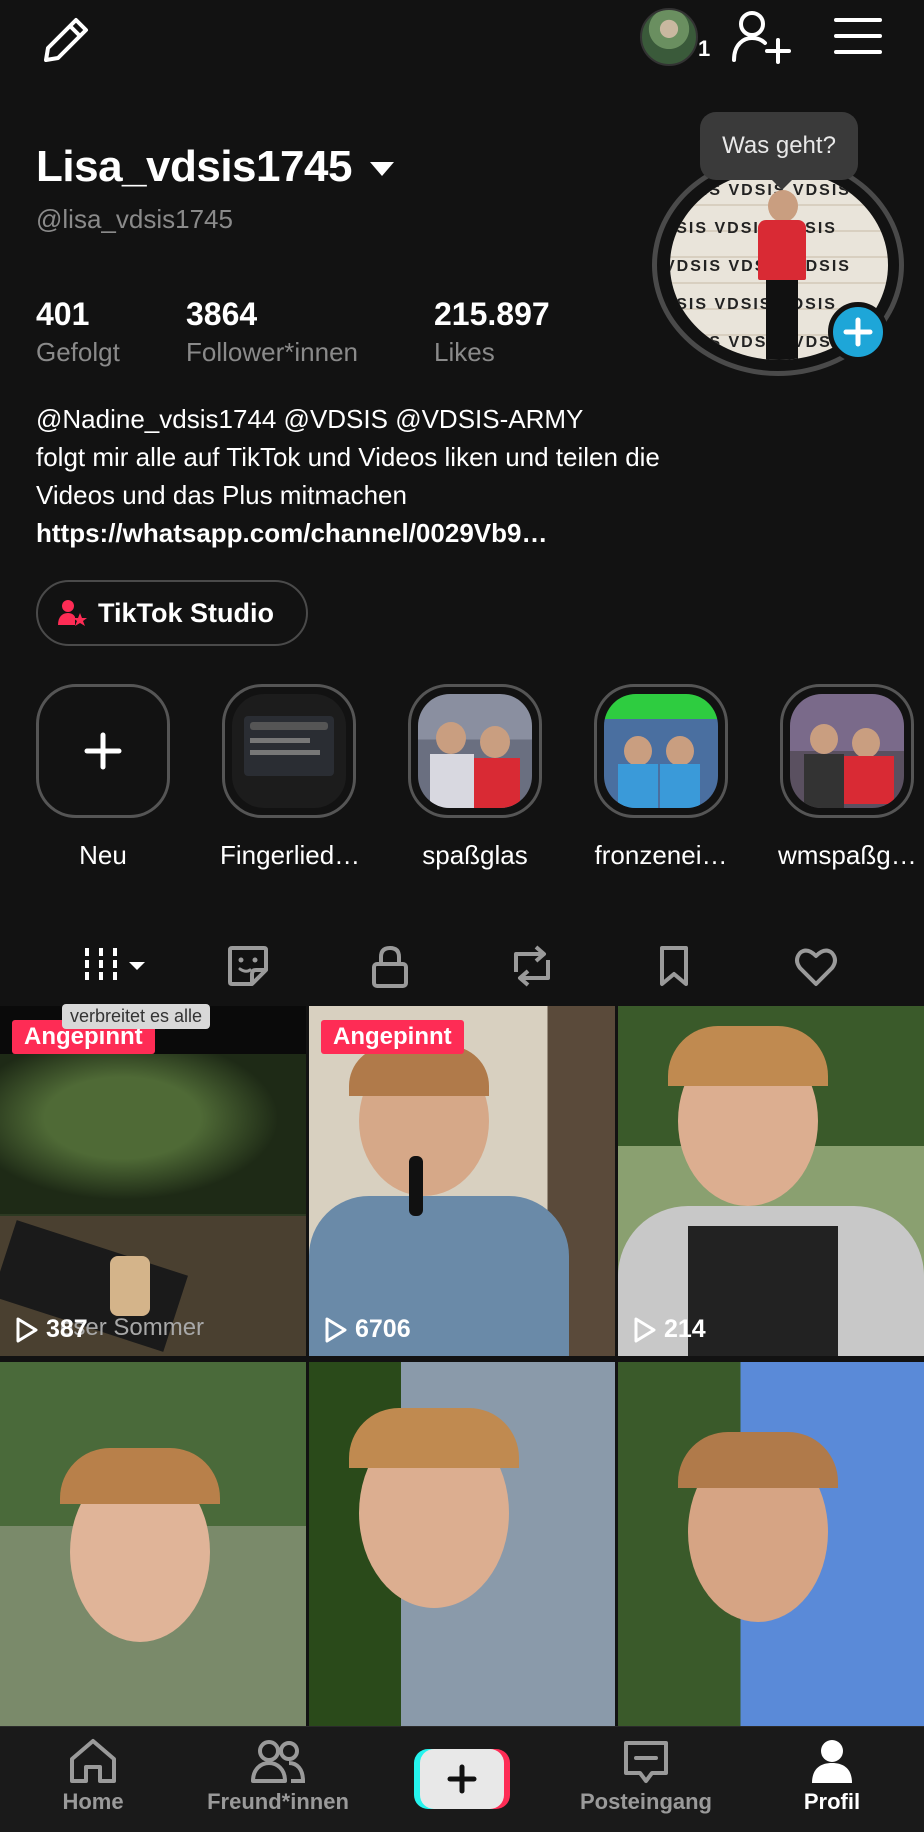 The image size is (924, 1832). Describe the element at coordinates (646, 1762) in the screenshot. I see `inbox-icon` at that location.